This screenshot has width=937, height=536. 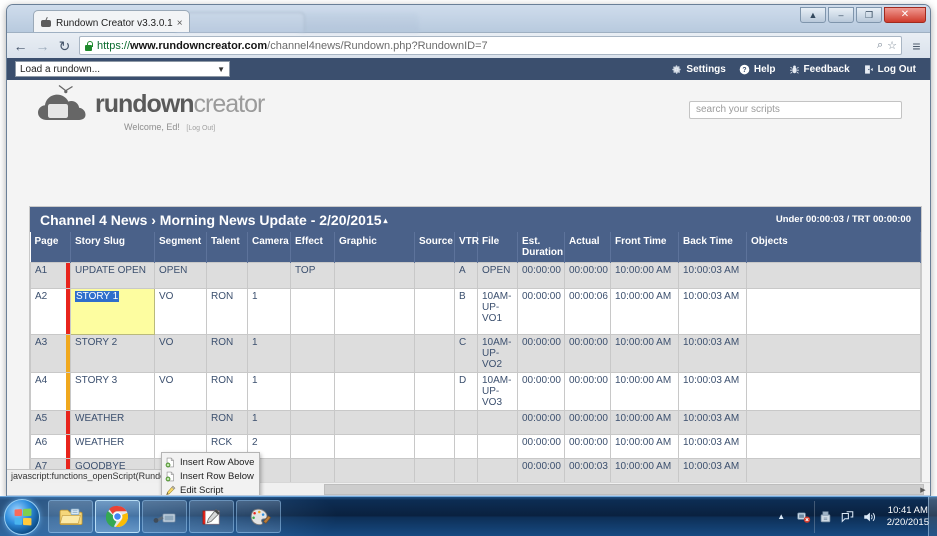 What do you see at coordinates (180, 23) in the screenshot?
I see `tab-close-icon: ×` at bounding box center [180, 23].